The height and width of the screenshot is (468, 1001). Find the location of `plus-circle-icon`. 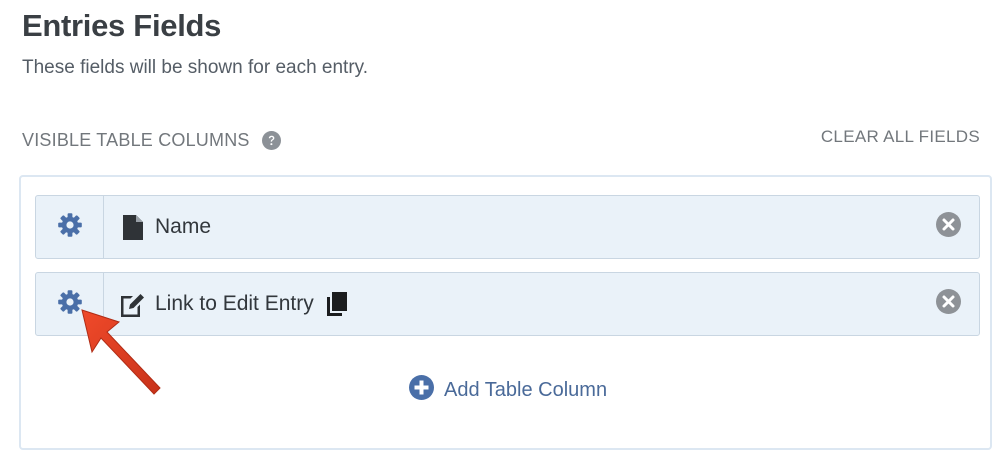

plus-circle-icon is located at coordinates (421, 390).